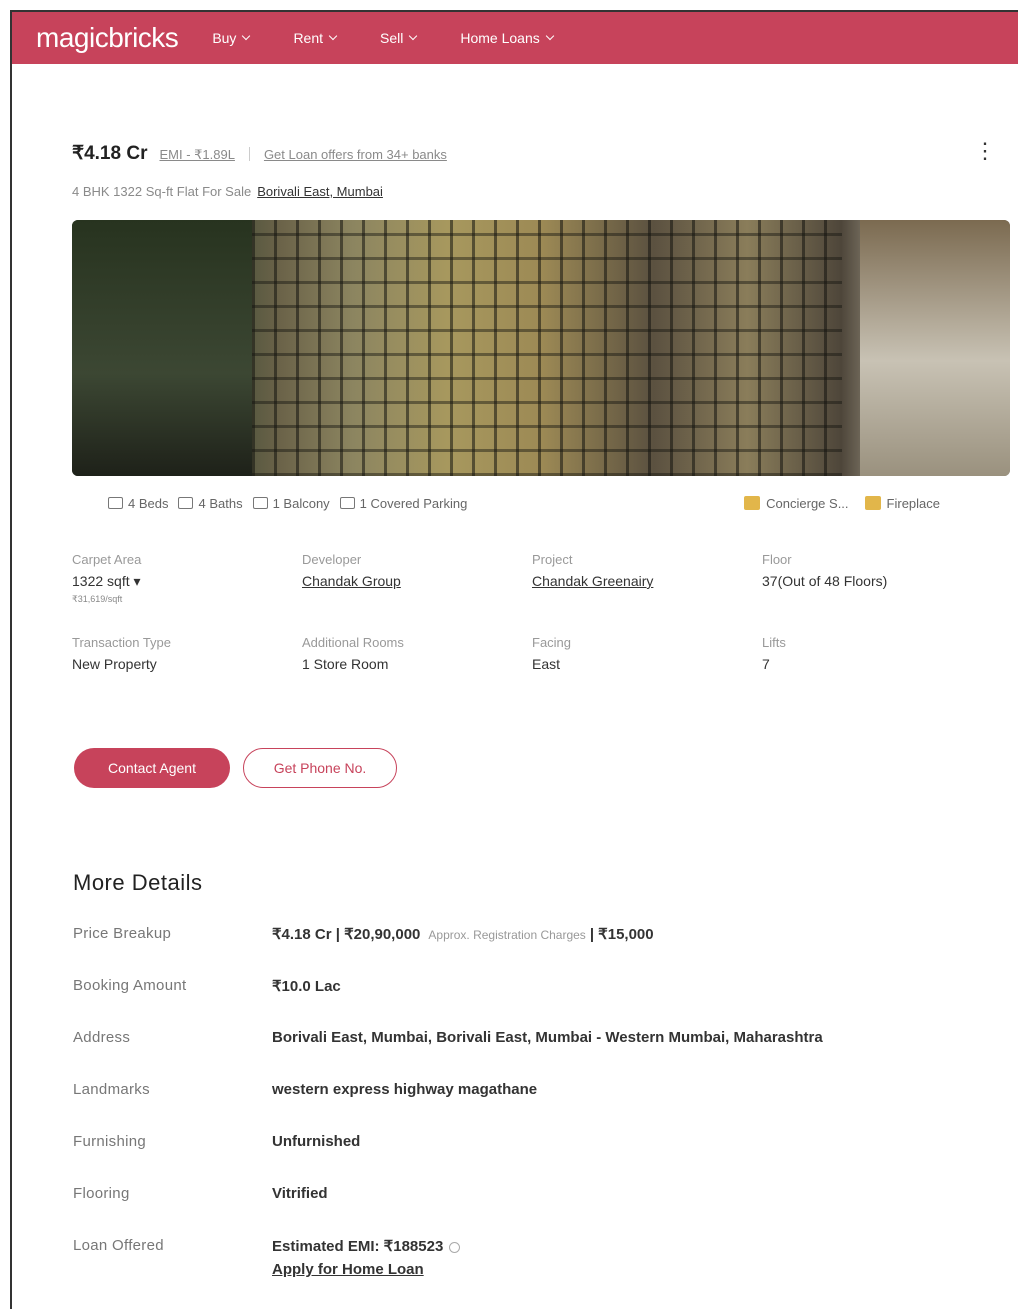 The image size is (1018, 1309). What do you see at coordinates (777, 559) in the screenshot?
I see `summary-label: Floor` at bounding box center [777, 559].